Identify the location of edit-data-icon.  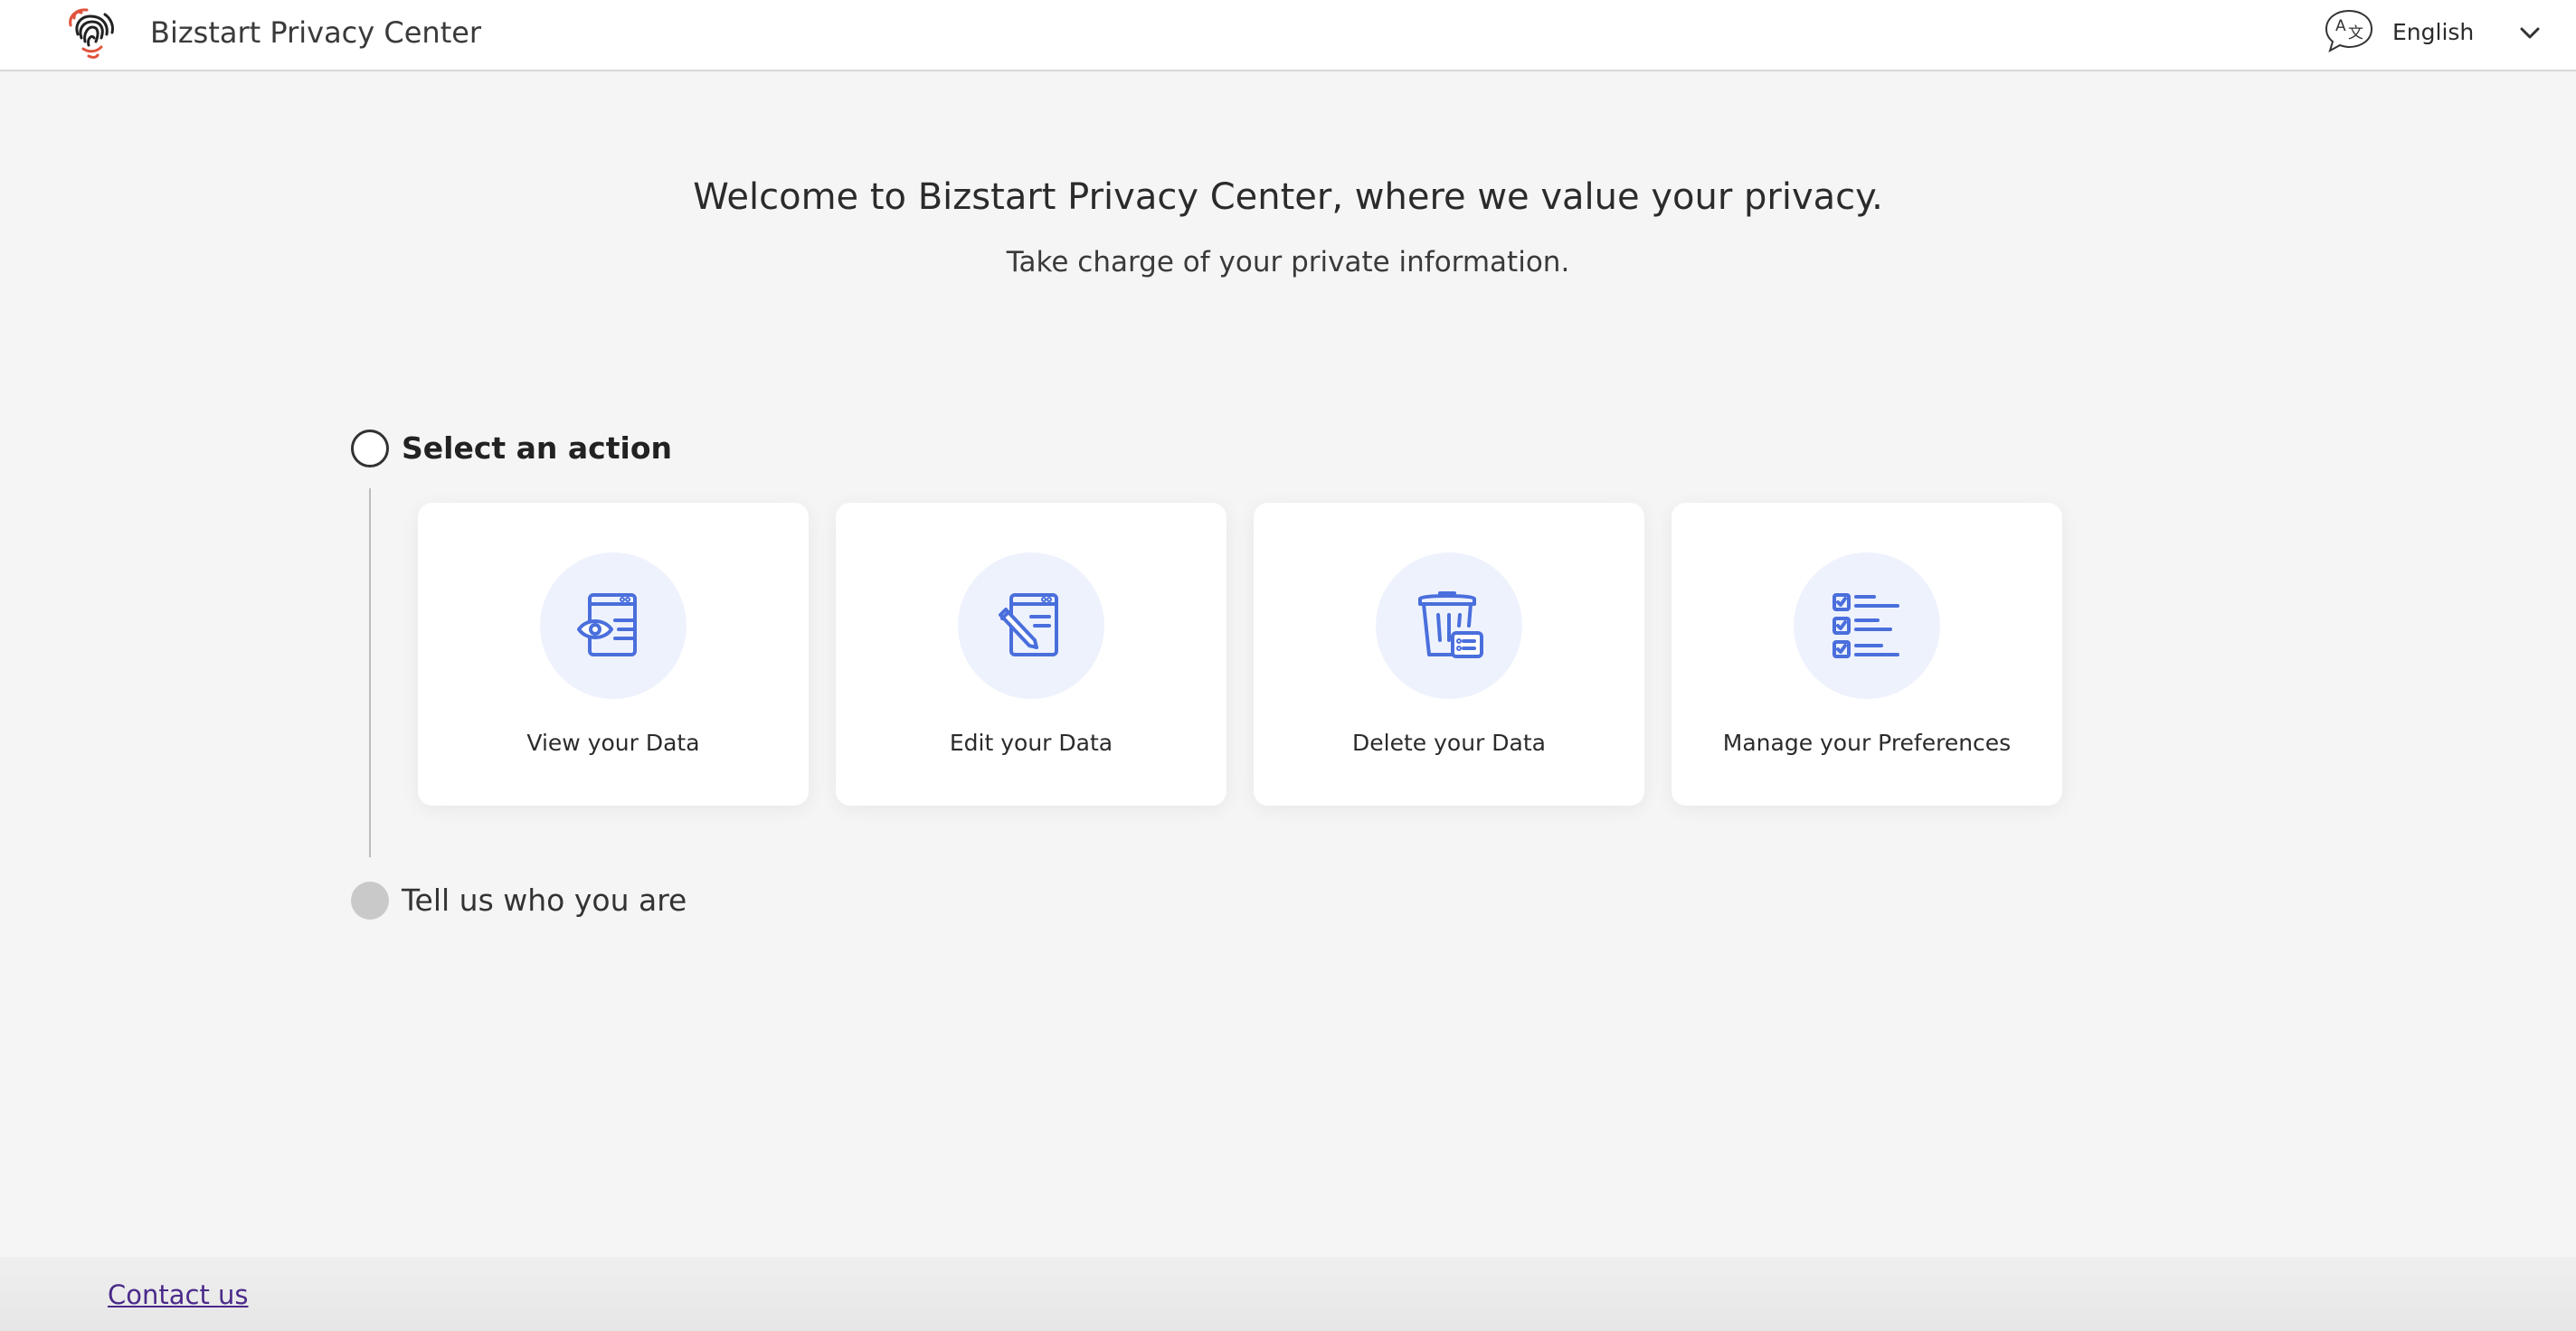
(1028, 624).